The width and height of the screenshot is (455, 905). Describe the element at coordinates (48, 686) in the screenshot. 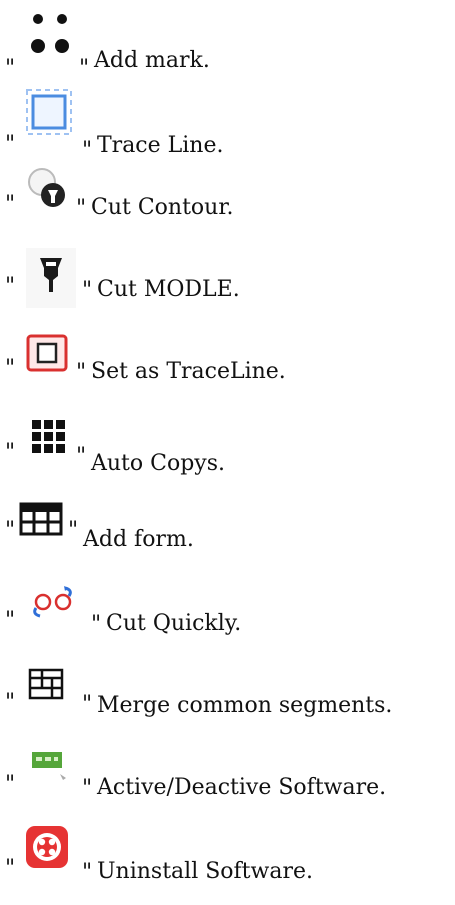

I see `merge-segments-icon` at that location.